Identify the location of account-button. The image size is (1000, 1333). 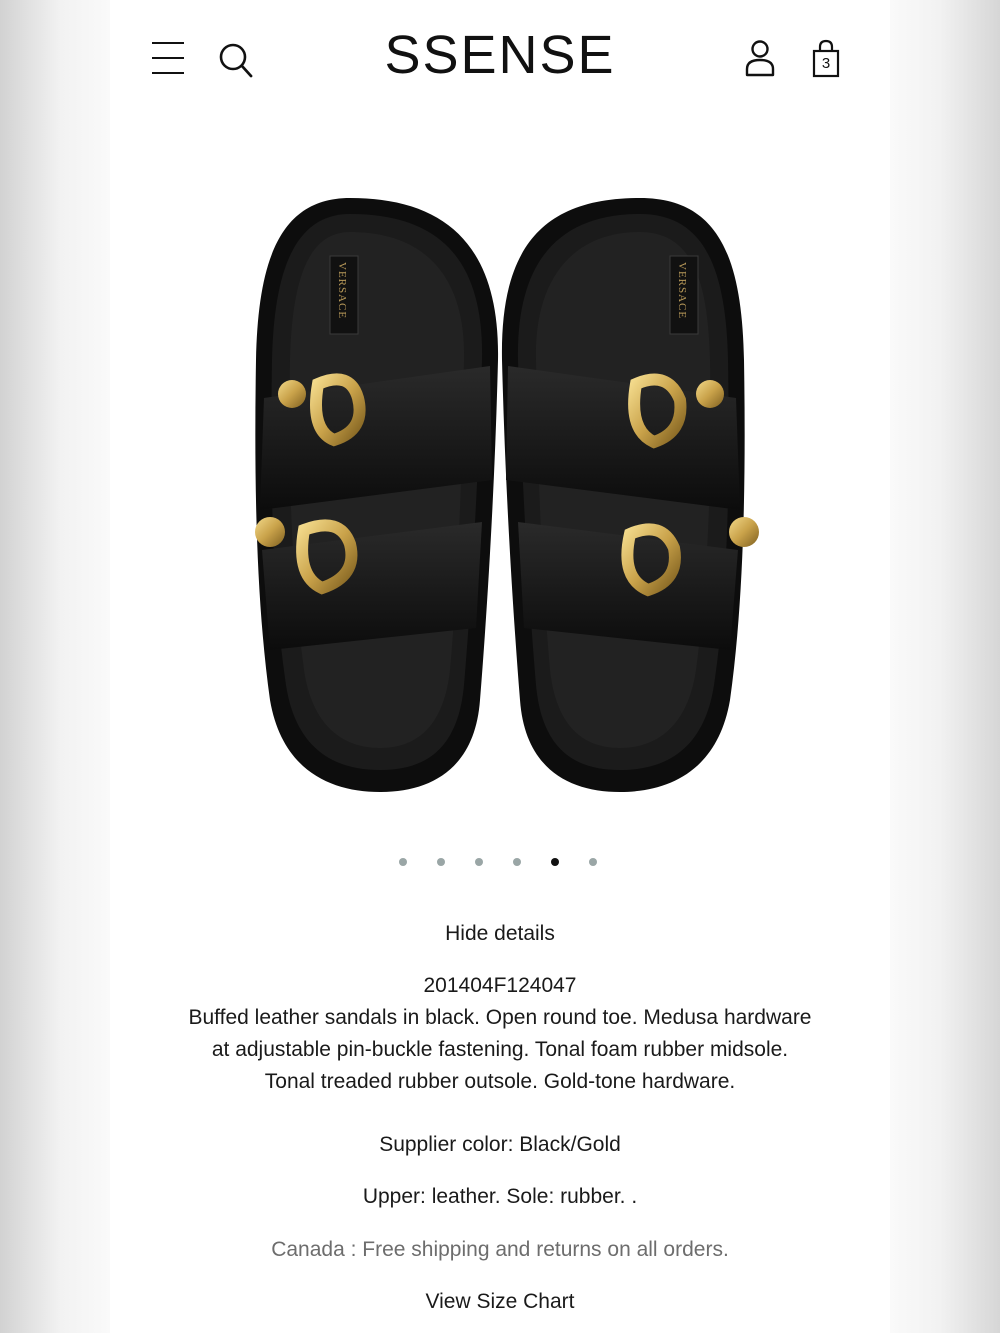
(760, 60).